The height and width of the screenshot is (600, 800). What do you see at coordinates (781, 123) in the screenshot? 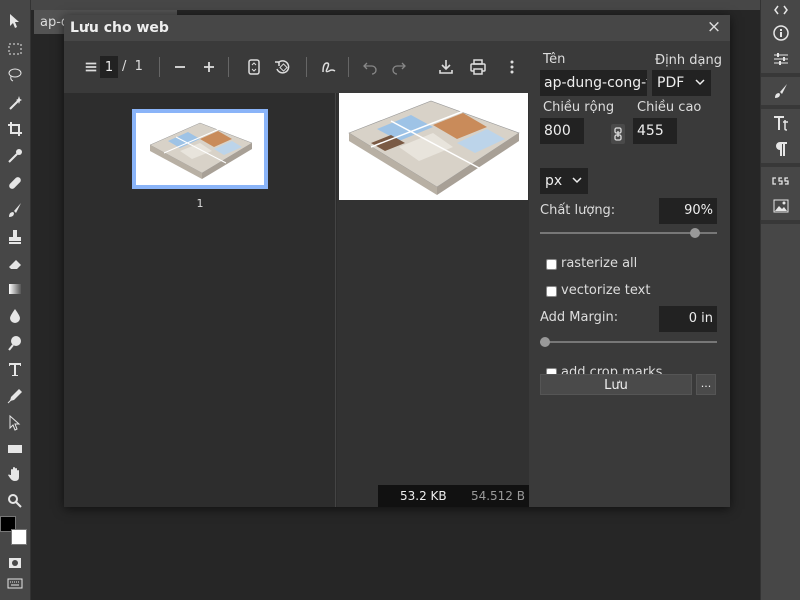
I see `character-icon` at bounding box center [781, 123].